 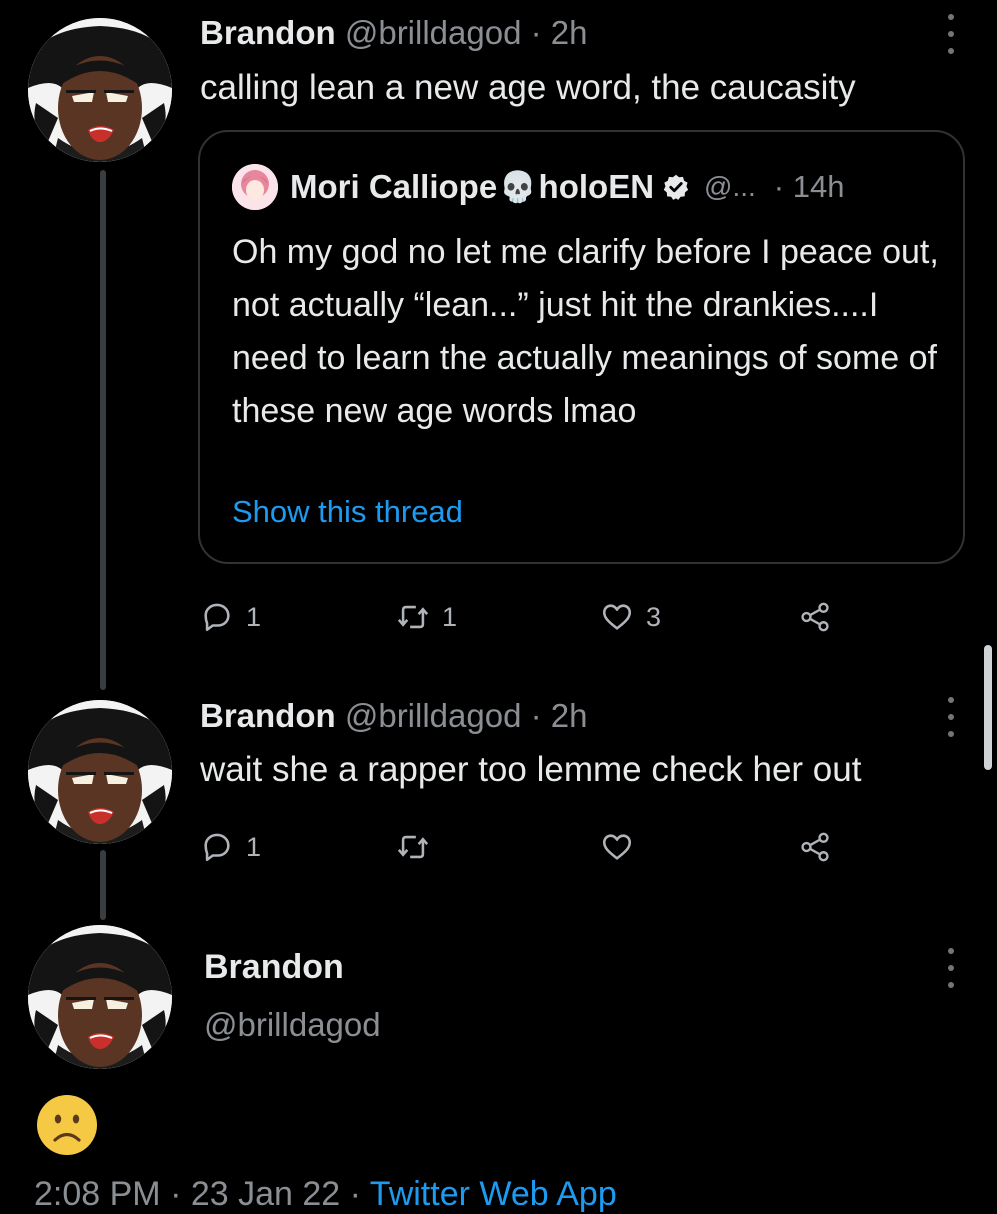 I want to click on like-button, so click(x=617, y=847).